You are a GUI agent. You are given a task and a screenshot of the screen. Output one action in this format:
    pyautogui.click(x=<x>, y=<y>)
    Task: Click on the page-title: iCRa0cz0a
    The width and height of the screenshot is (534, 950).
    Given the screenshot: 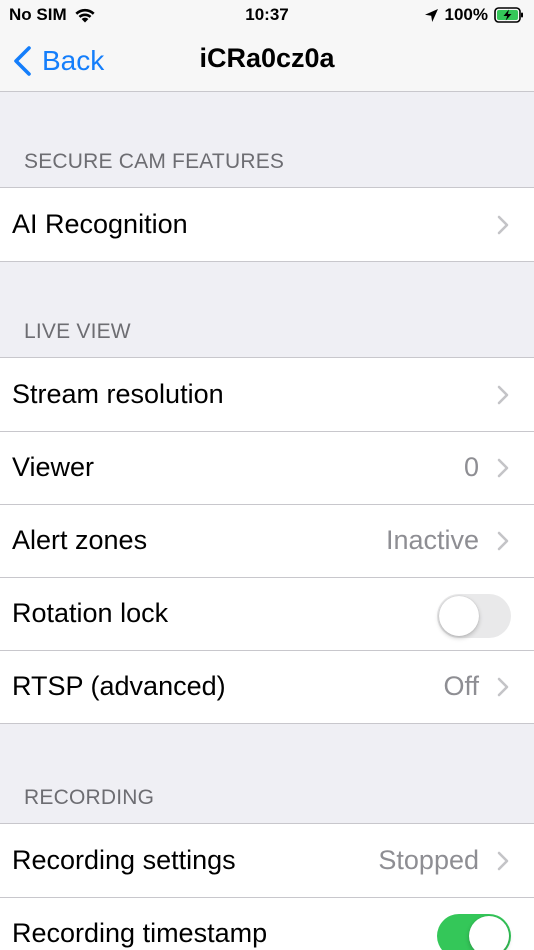 What is the action you would take?
    pyautogui.click(x=267, y=58)
    